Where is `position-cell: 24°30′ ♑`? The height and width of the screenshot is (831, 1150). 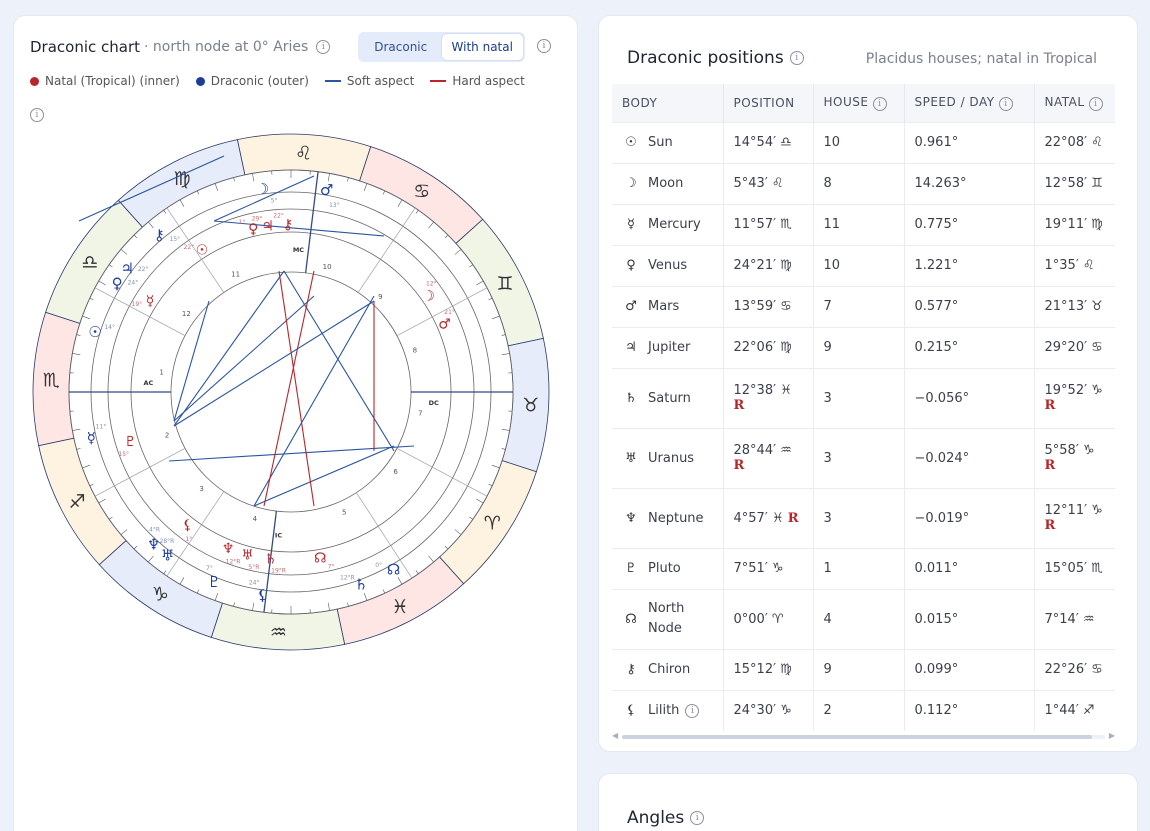
position-cell: 24°30′ ♑ is located at coordinates (768, 710).